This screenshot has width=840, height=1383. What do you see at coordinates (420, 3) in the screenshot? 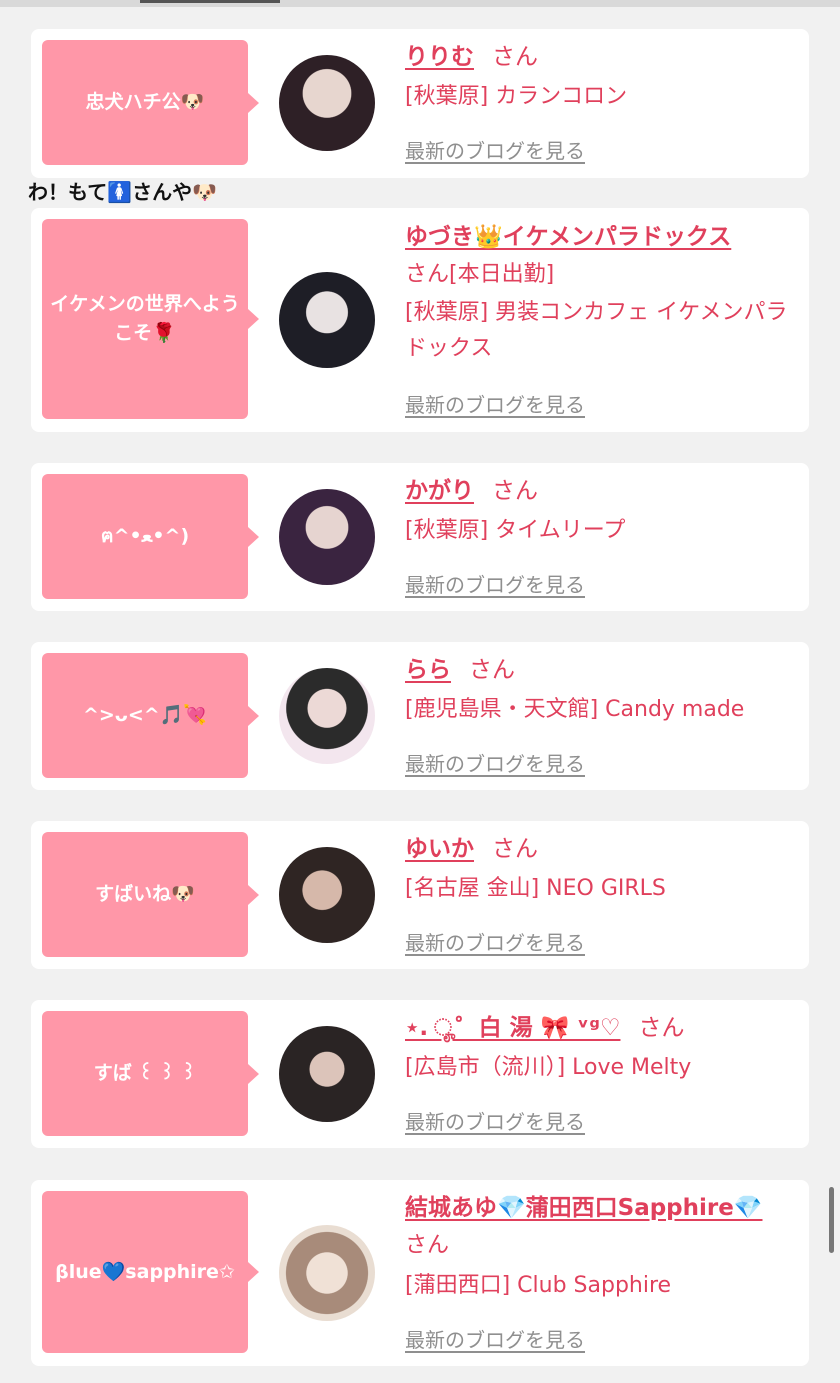
I see `top-scroll-indicator` at bounding box center [420, 3].